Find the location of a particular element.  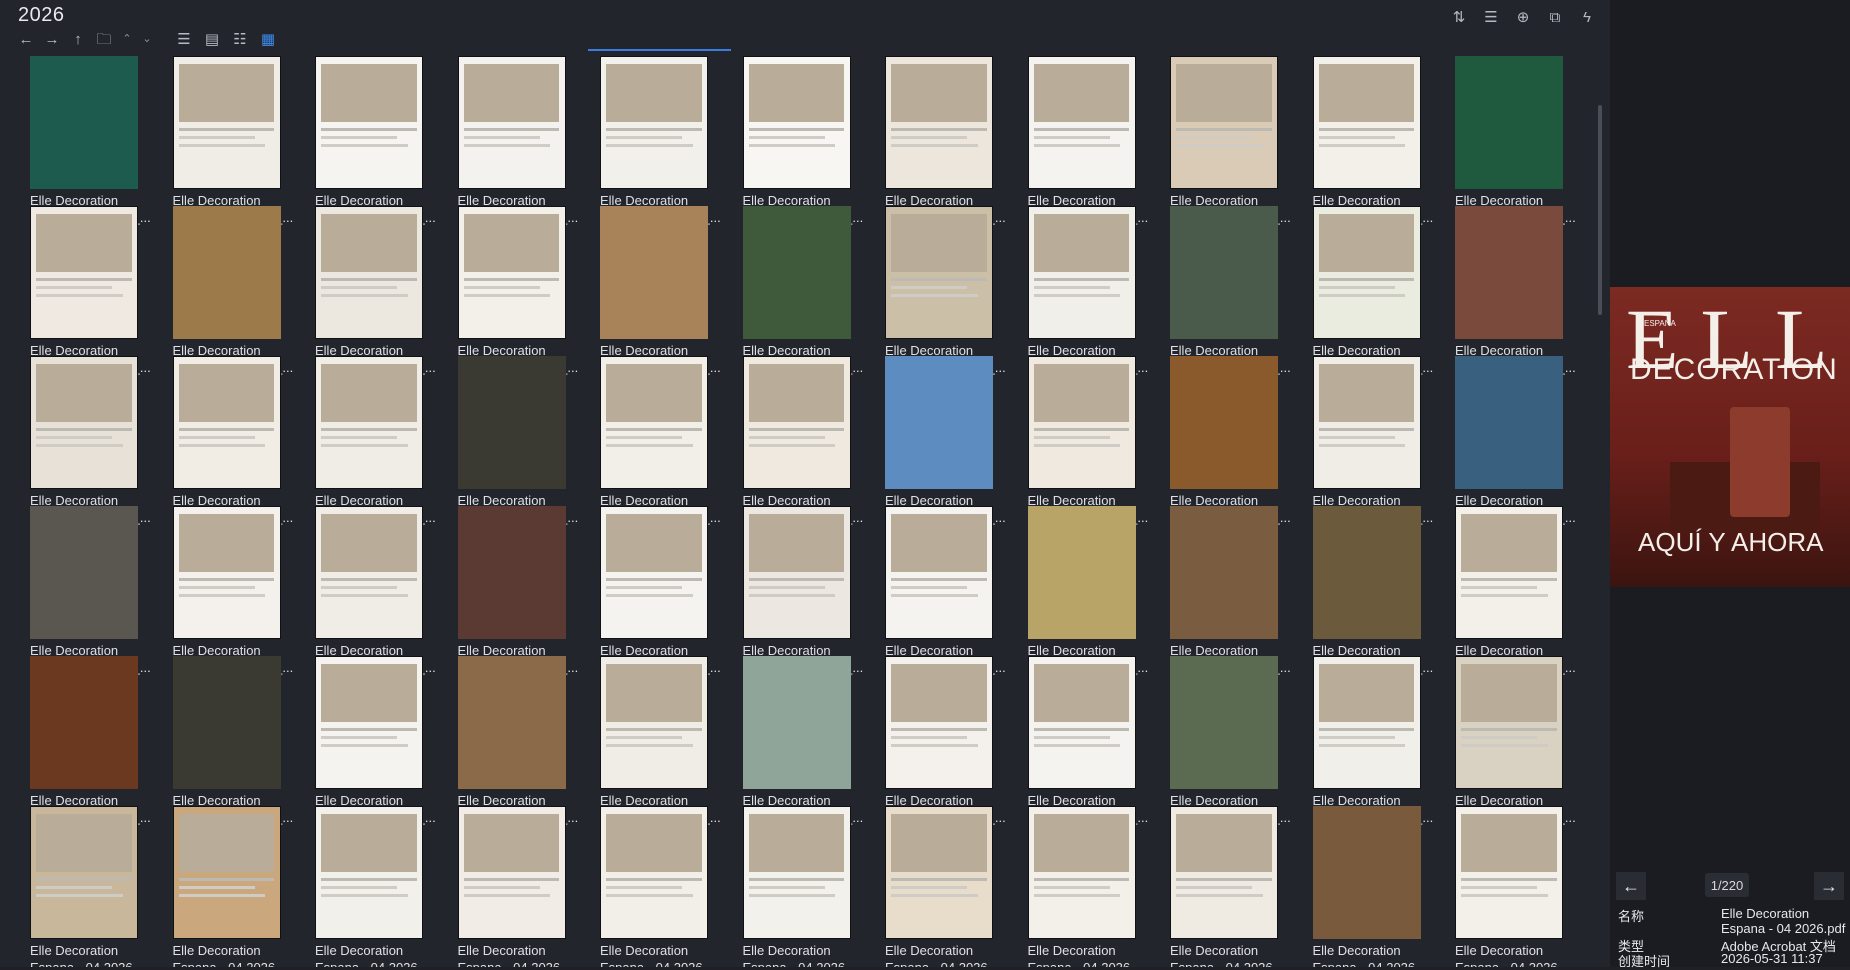

forward-icon: → is located at coordinates (52, 39).